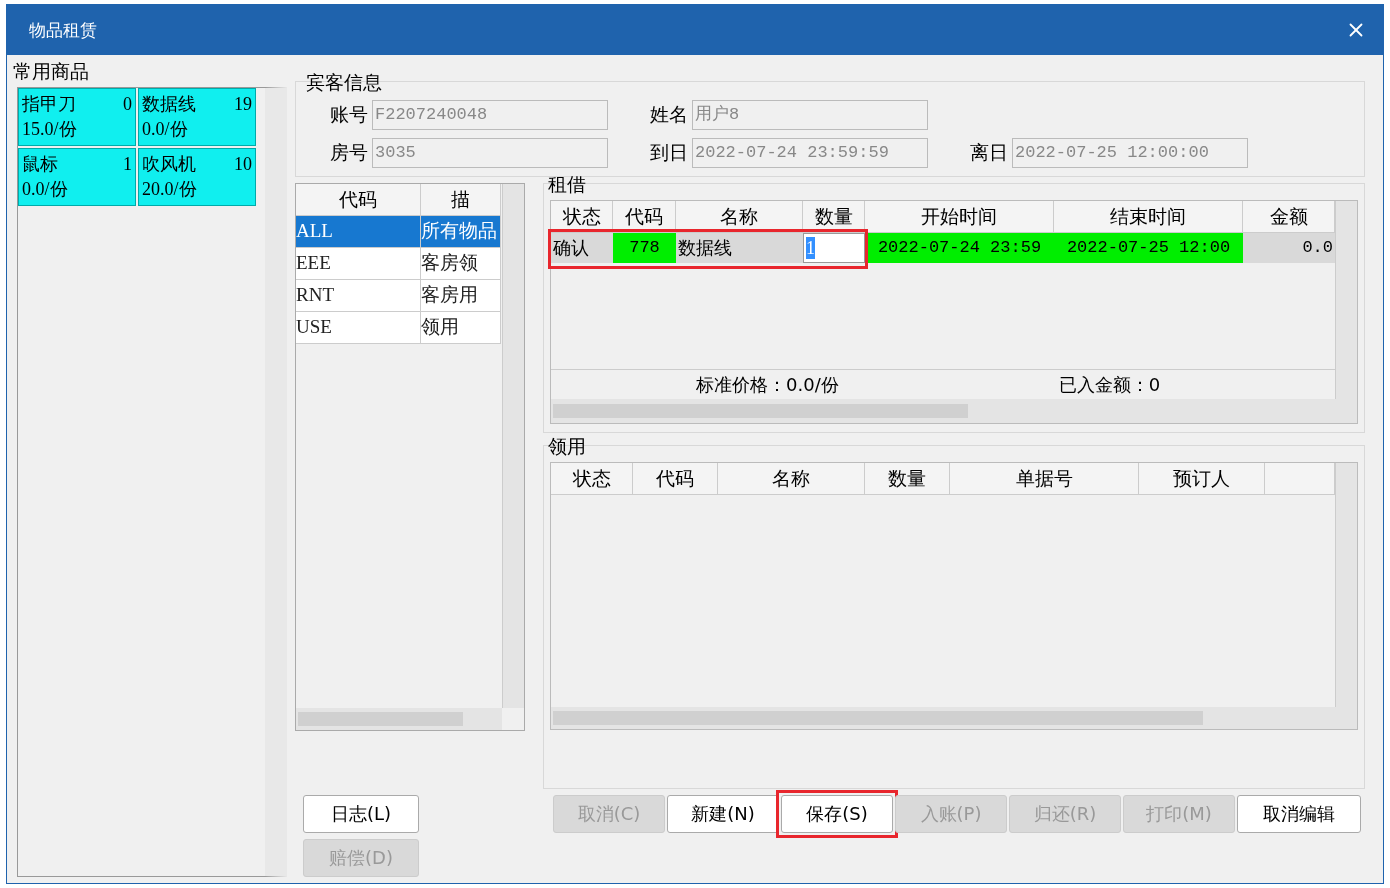 This screenshot has width=1390, height=888. Describe the element at coordinates (49, 104) in the screenshot. I see `product-name: 指甲刀` at that location.